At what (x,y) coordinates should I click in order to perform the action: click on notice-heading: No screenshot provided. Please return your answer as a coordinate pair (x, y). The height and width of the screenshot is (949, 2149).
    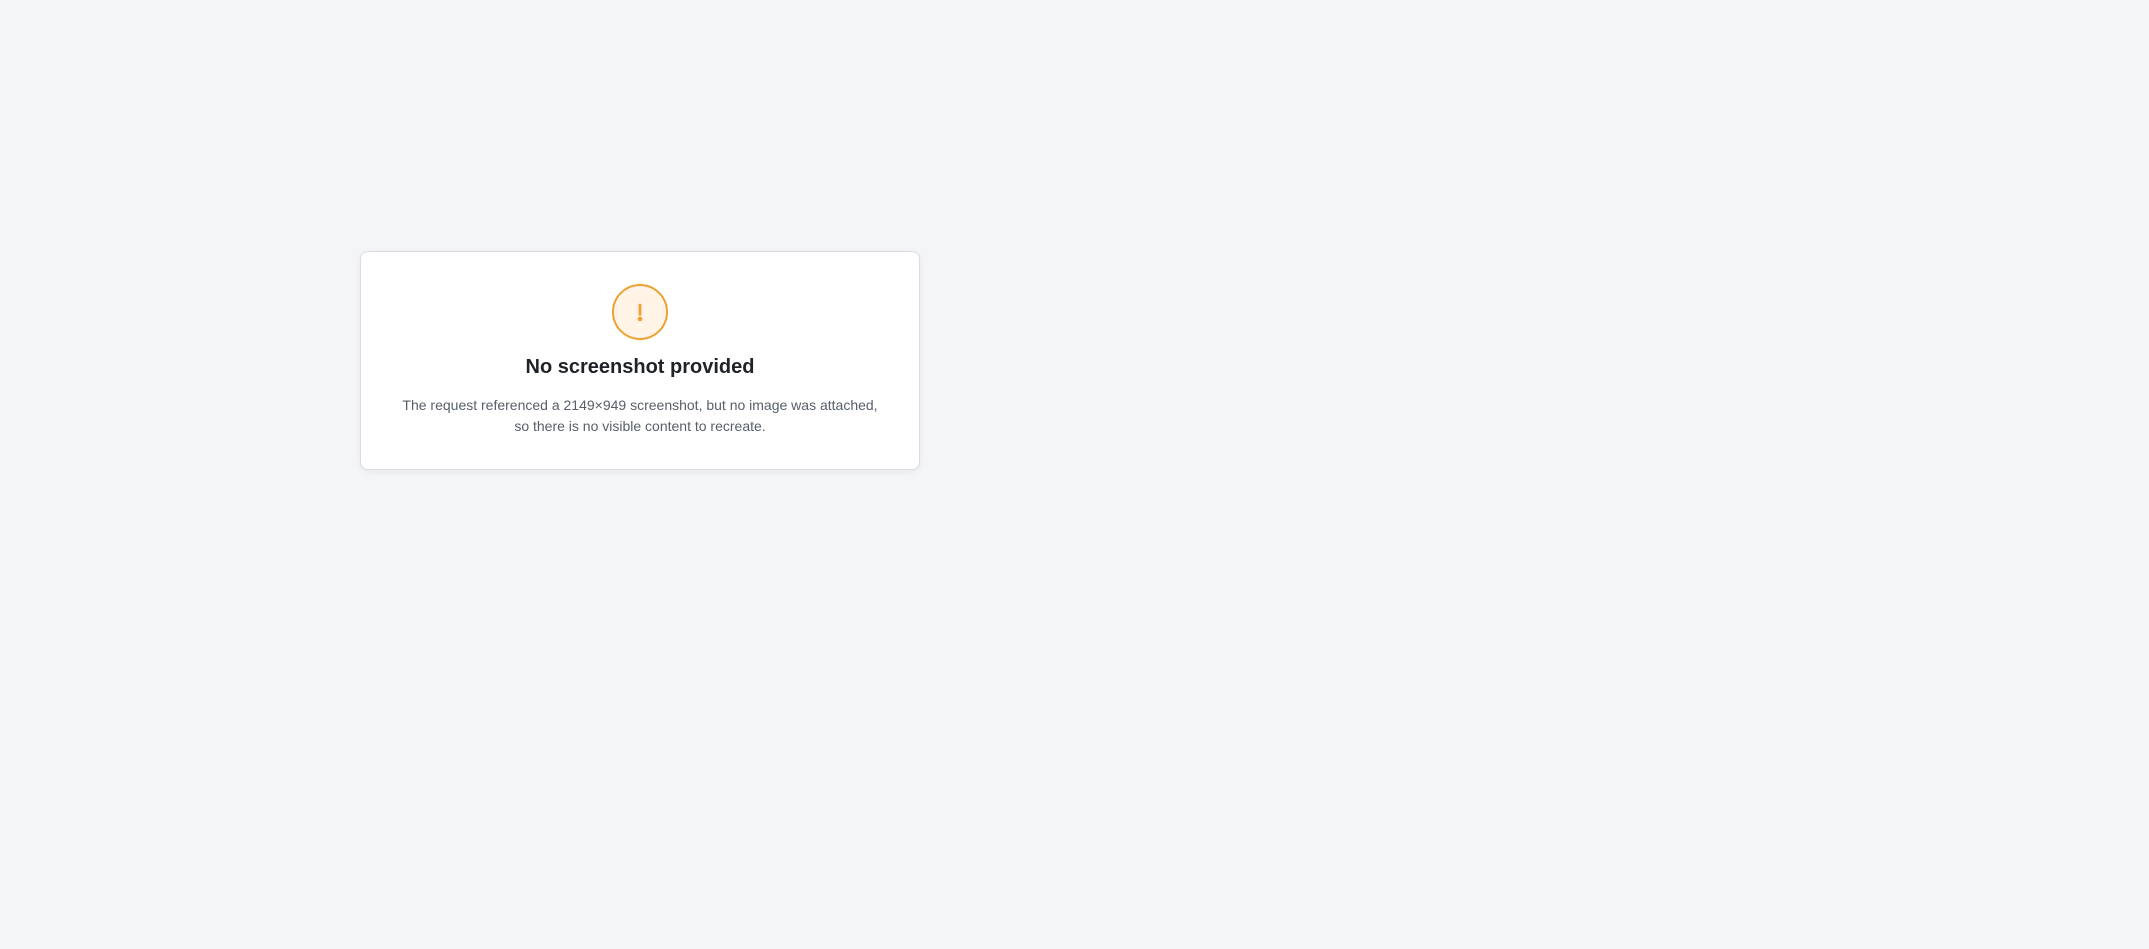
    Looking at the image, I should click on (640, 366).